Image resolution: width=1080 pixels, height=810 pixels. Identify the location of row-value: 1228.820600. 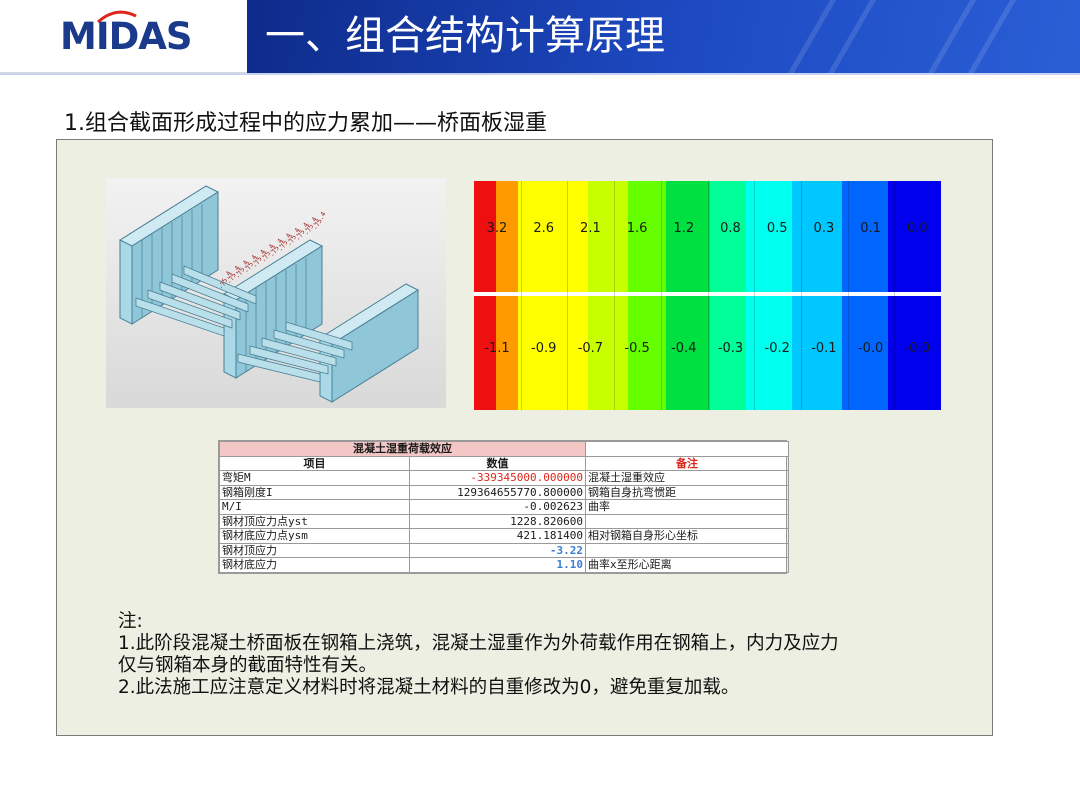
(497, 521).